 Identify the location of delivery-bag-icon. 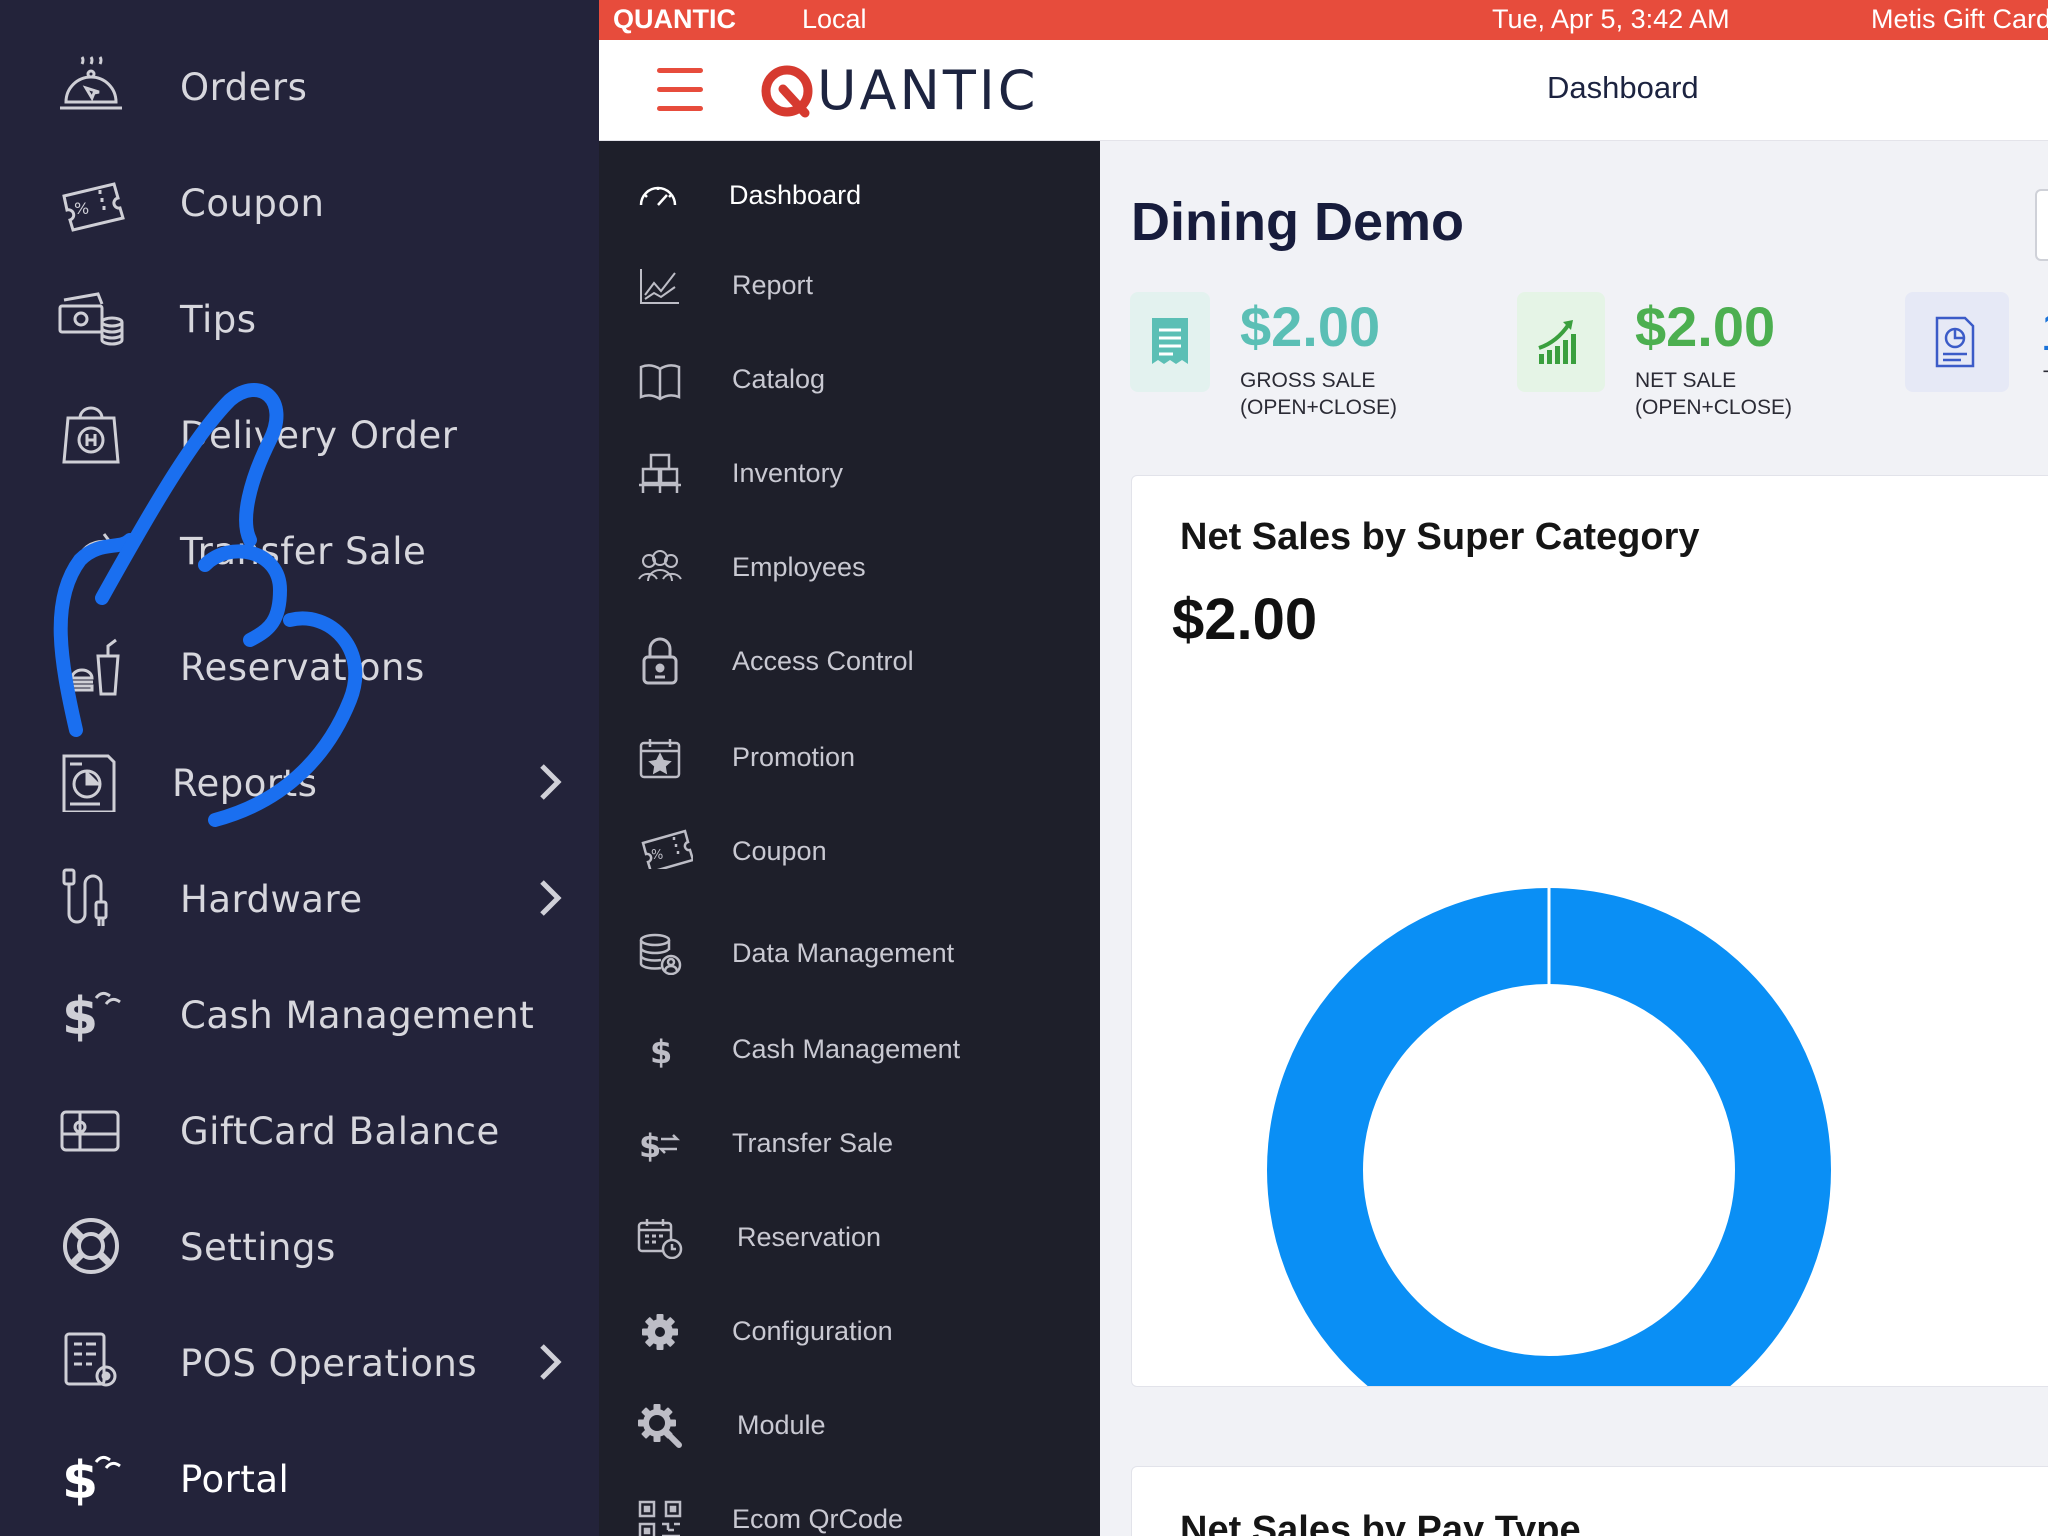
(91, 434).